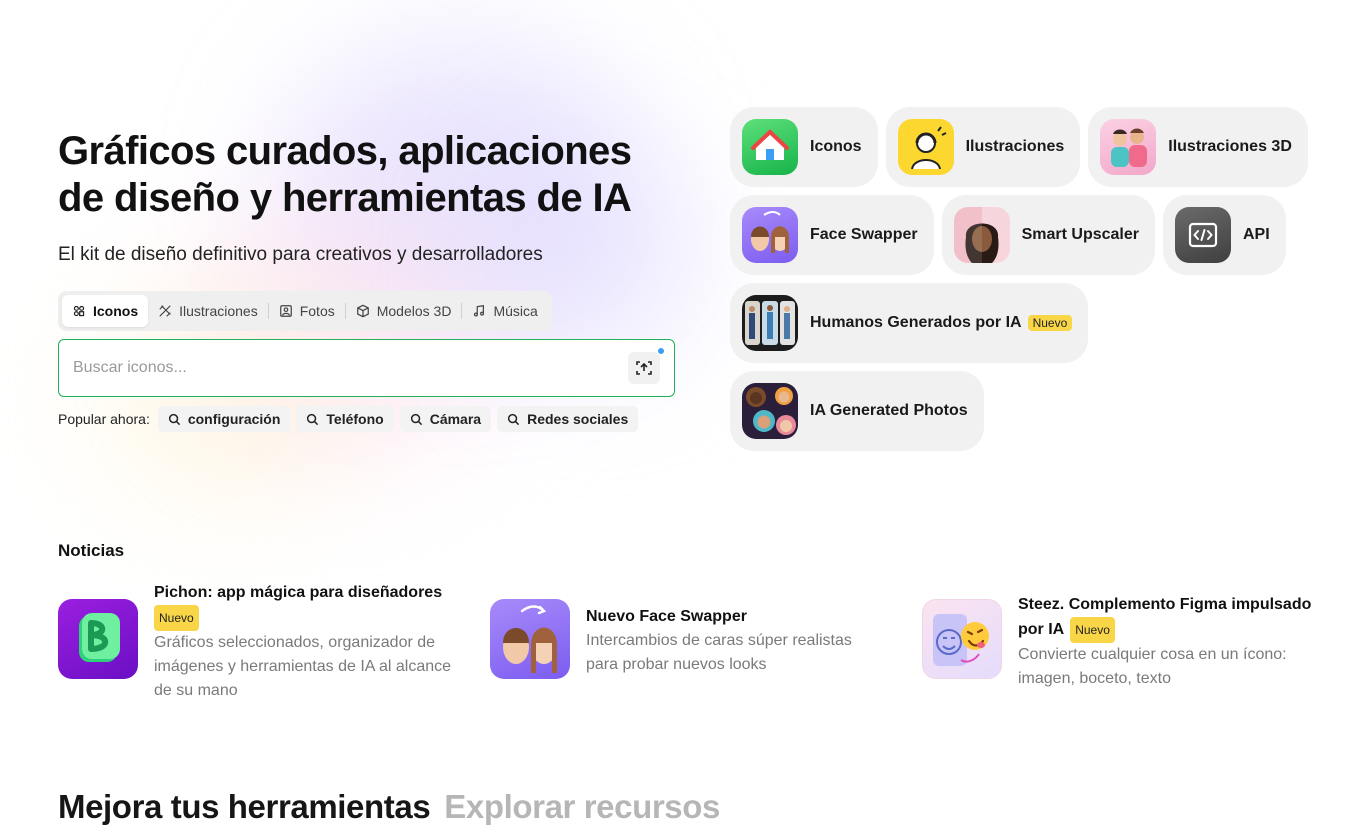  What do you see at coordinates (925, 147) in the screenshot?
I see `illustration-app-icon` at bounding box center [925, 147].